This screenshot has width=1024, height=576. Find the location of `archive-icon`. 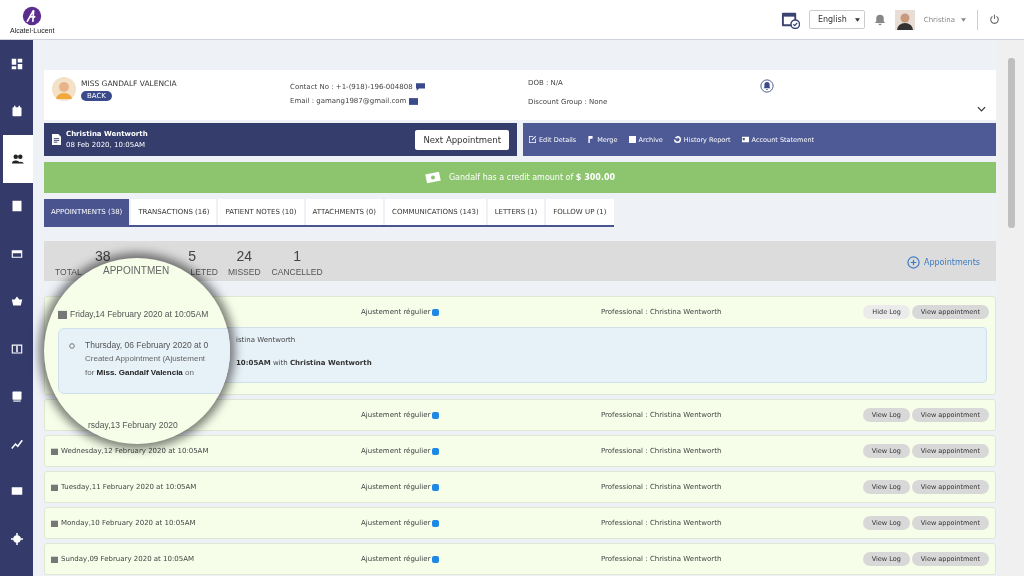

archive-icon is located at coordinates (632, 139).